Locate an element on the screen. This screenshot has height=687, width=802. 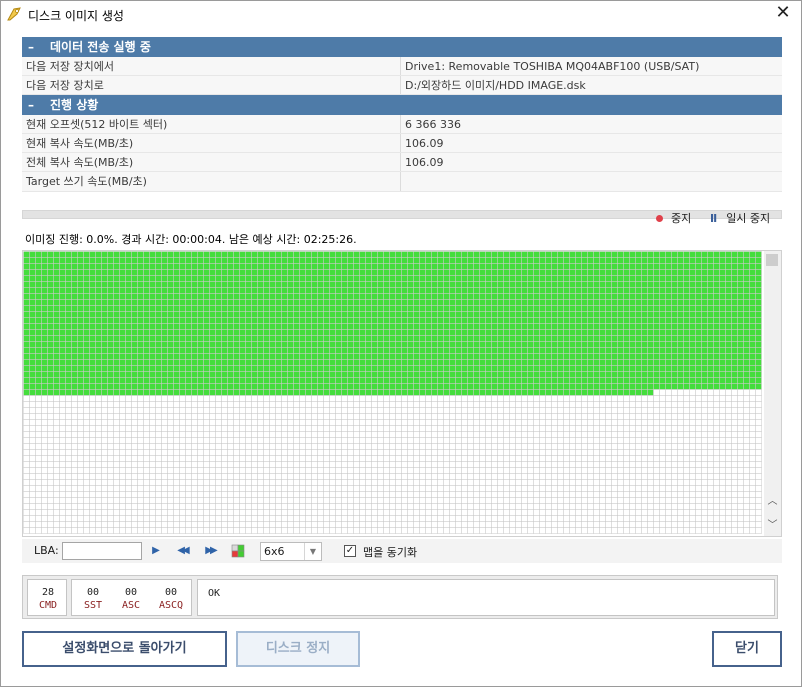
stop-button: 중지 is located at coordinates (673, 218).